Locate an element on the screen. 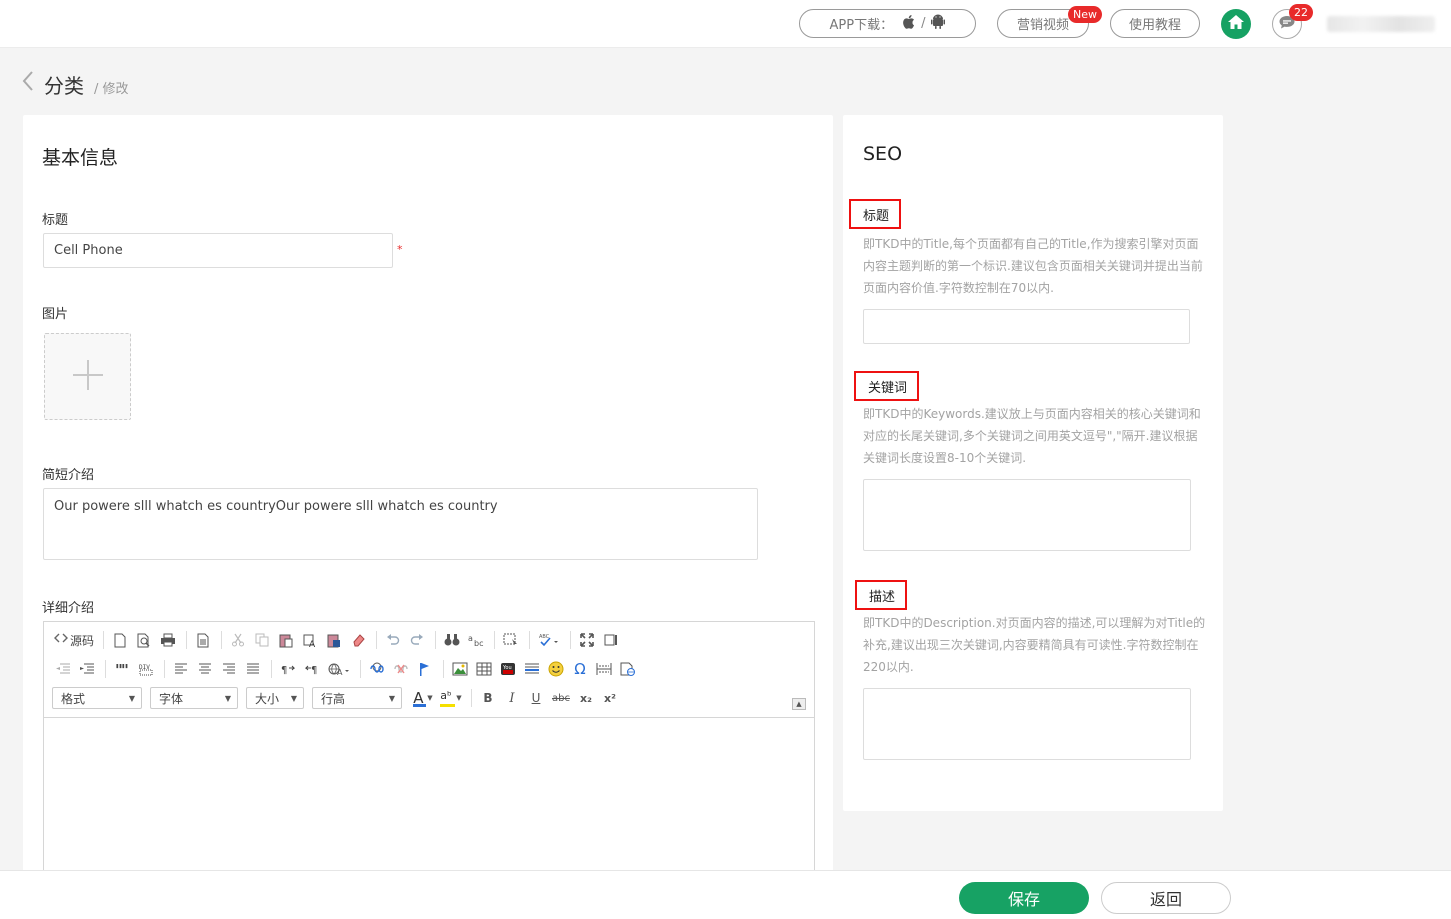 Image resolution: width=1451 pixels, height=919 pixels. apple-icon is located at coordinates (908, 24).